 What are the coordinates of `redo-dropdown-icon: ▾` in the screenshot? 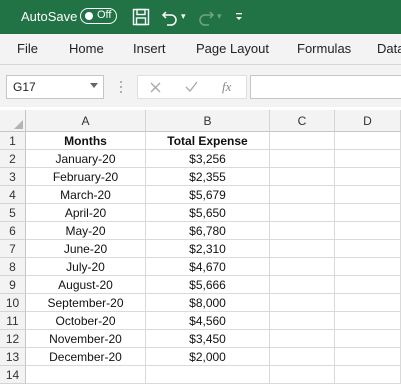 It's located at (219, 16).